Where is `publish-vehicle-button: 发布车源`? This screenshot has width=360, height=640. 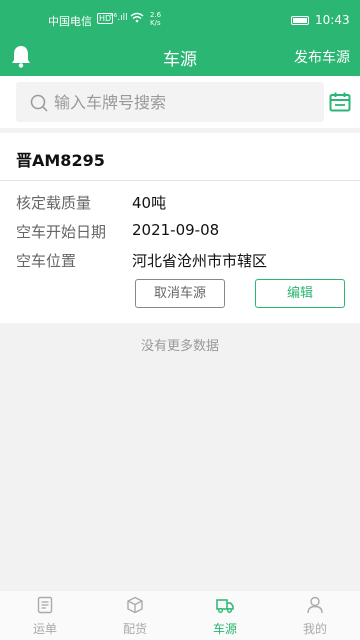 publish-vehicle-button: 发布车源 is located at coordinates (322, 57).